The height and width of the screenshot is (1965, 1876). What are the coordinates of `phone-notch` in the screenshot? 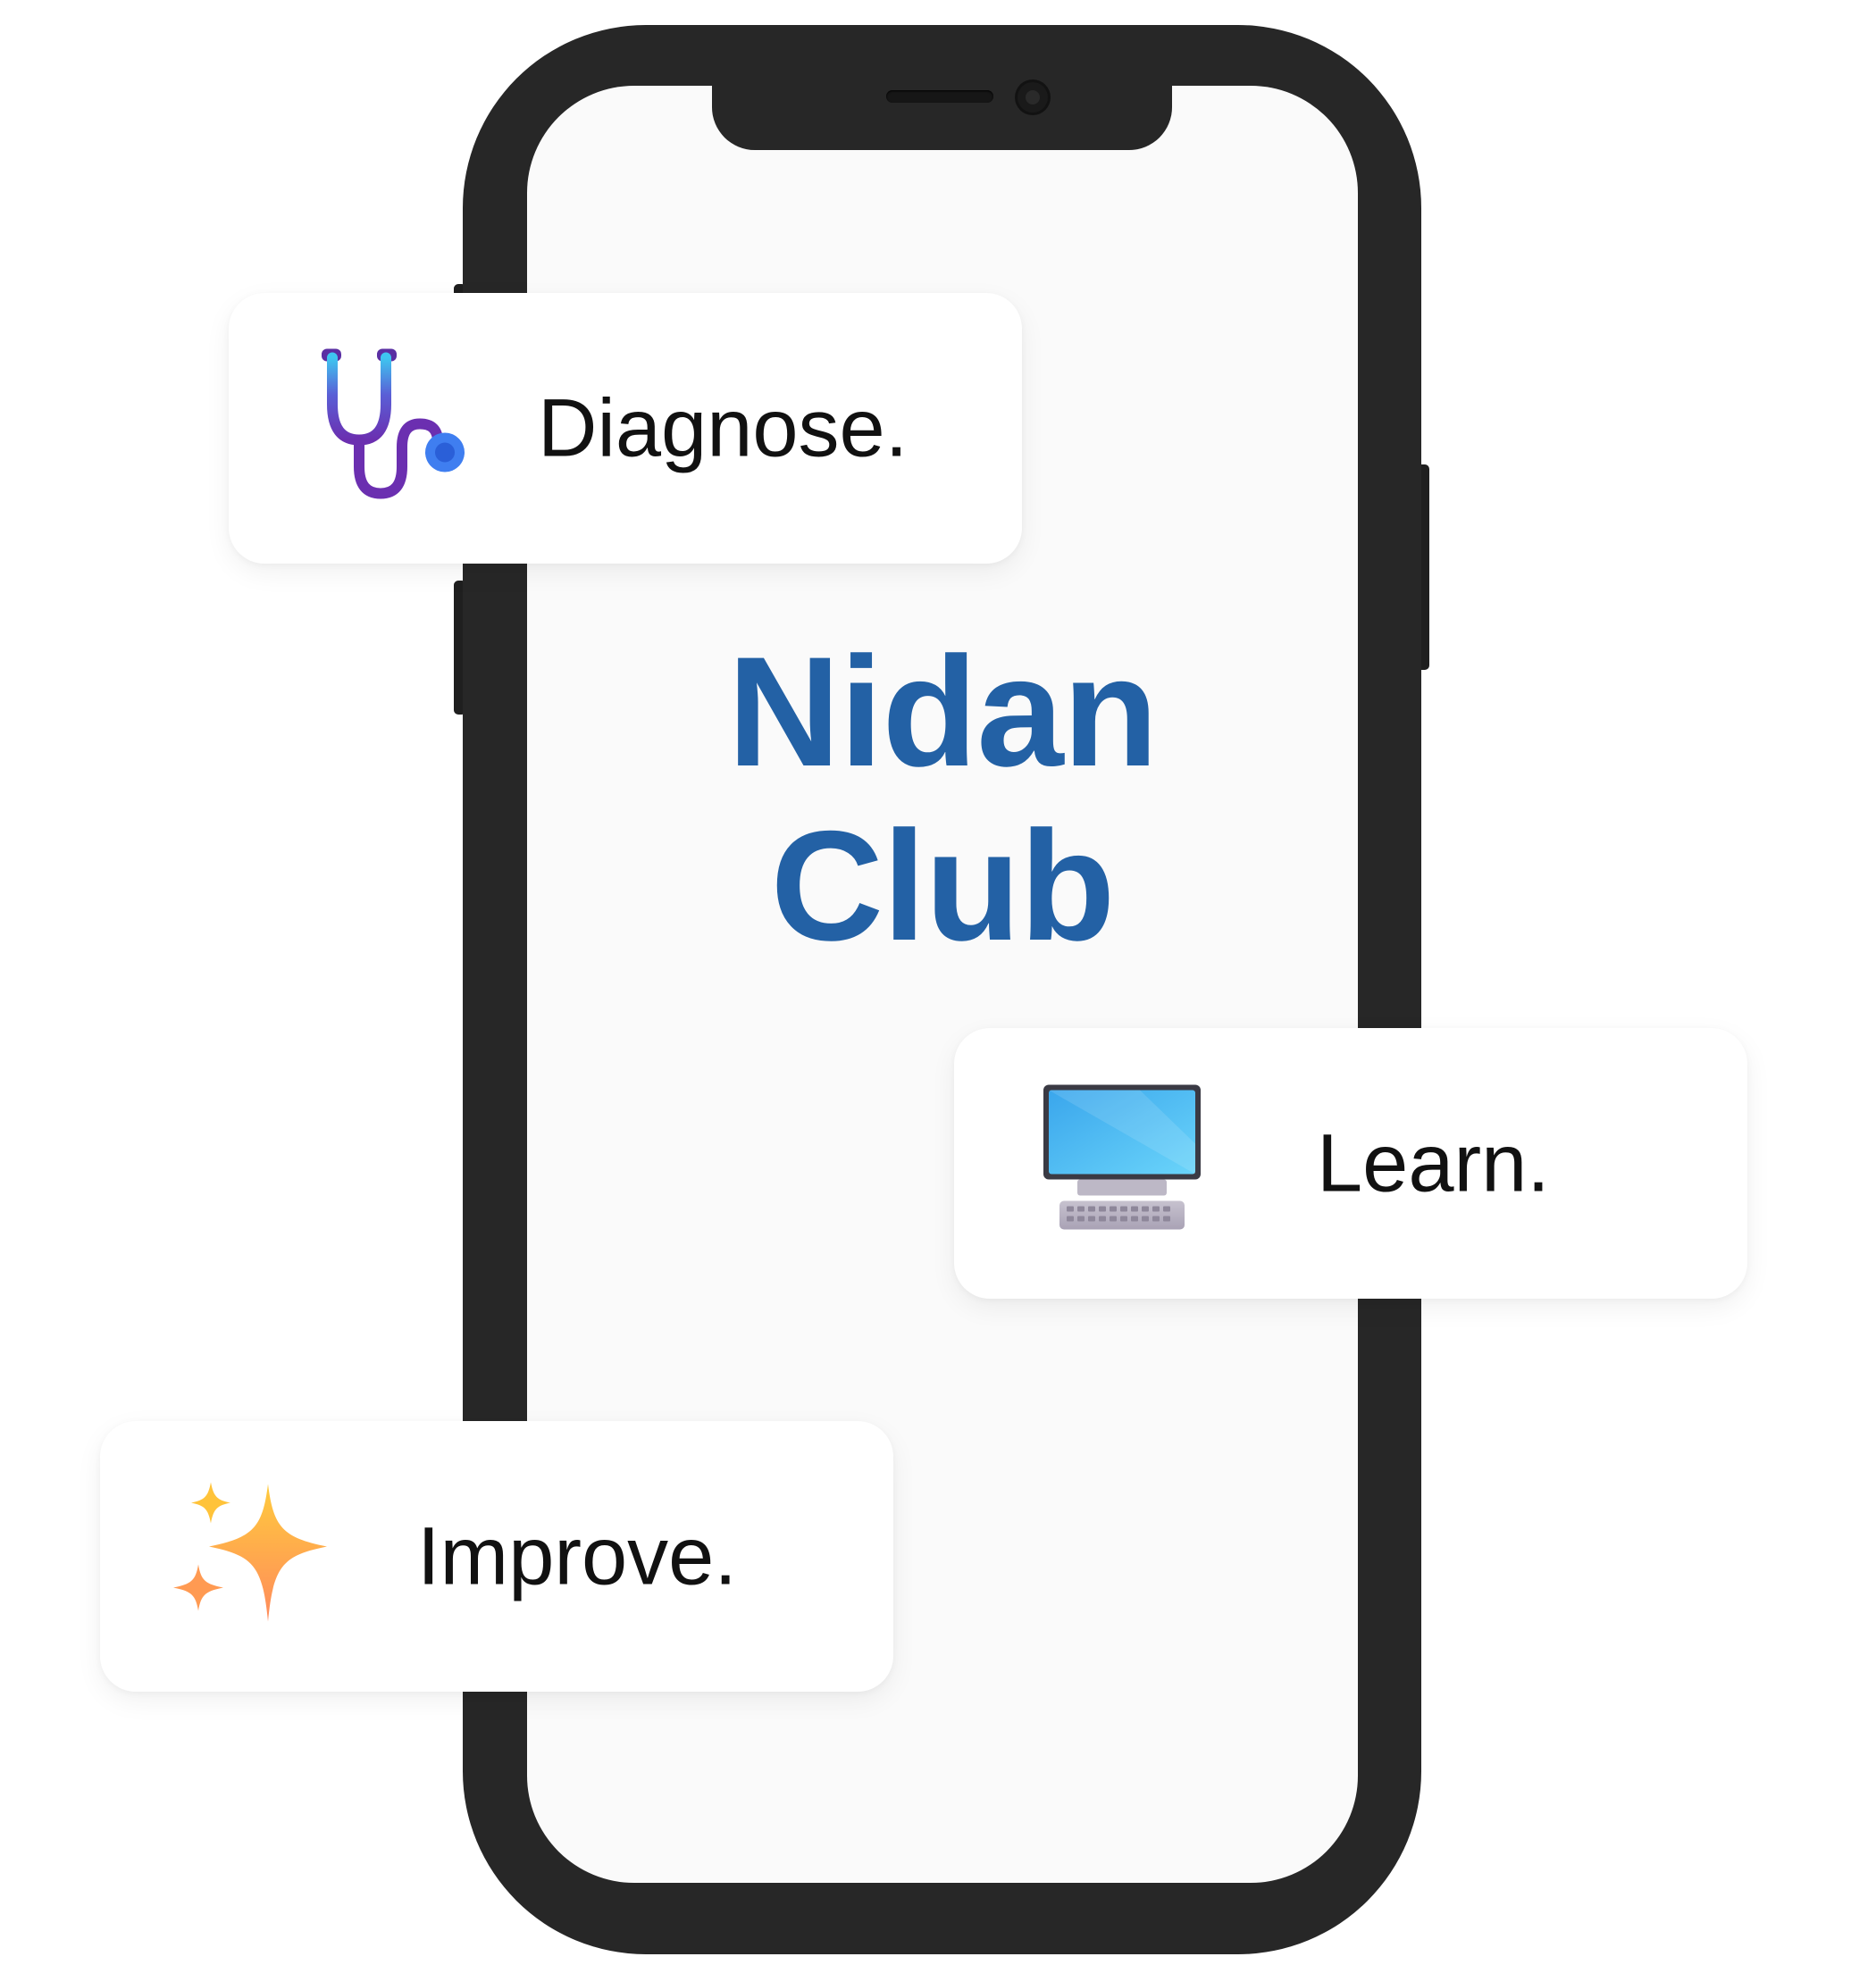 It's located at (942, 110).